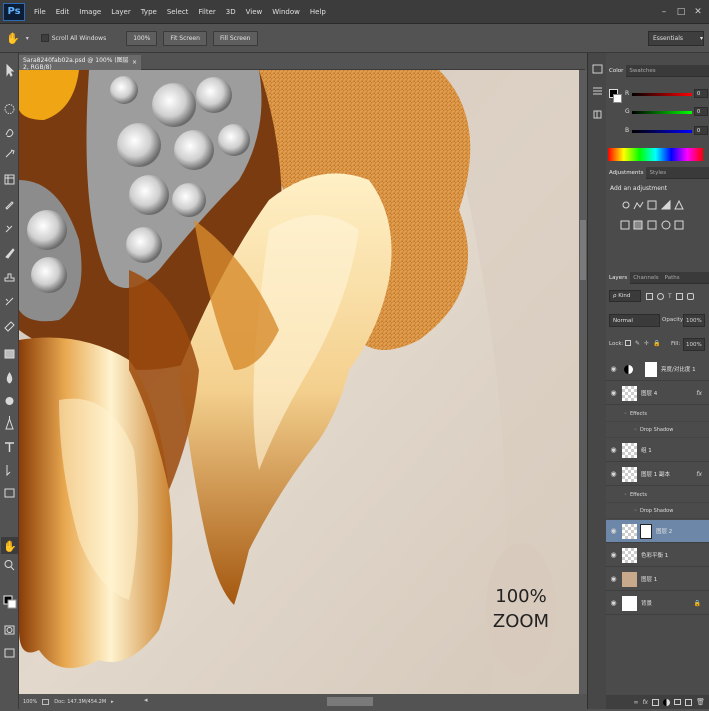 This screenshot has width=709, height=711. I want to click on add-style-icon: fx, so click(645, 702).